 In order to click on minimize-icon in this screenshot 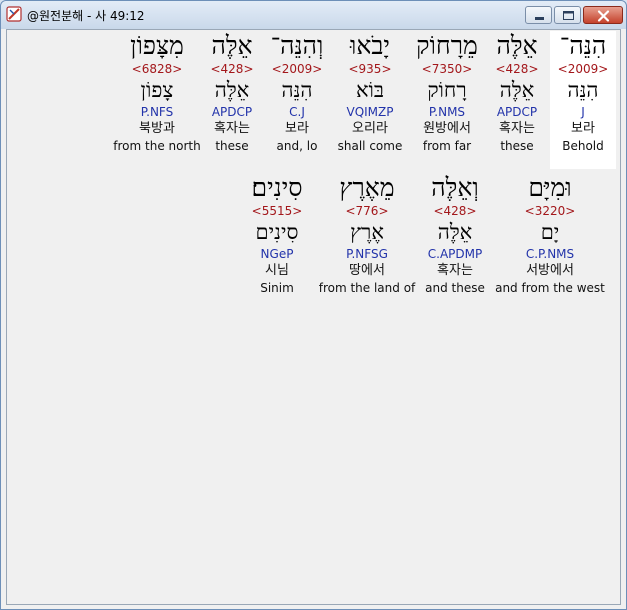, I will do `click(539, 18)`.